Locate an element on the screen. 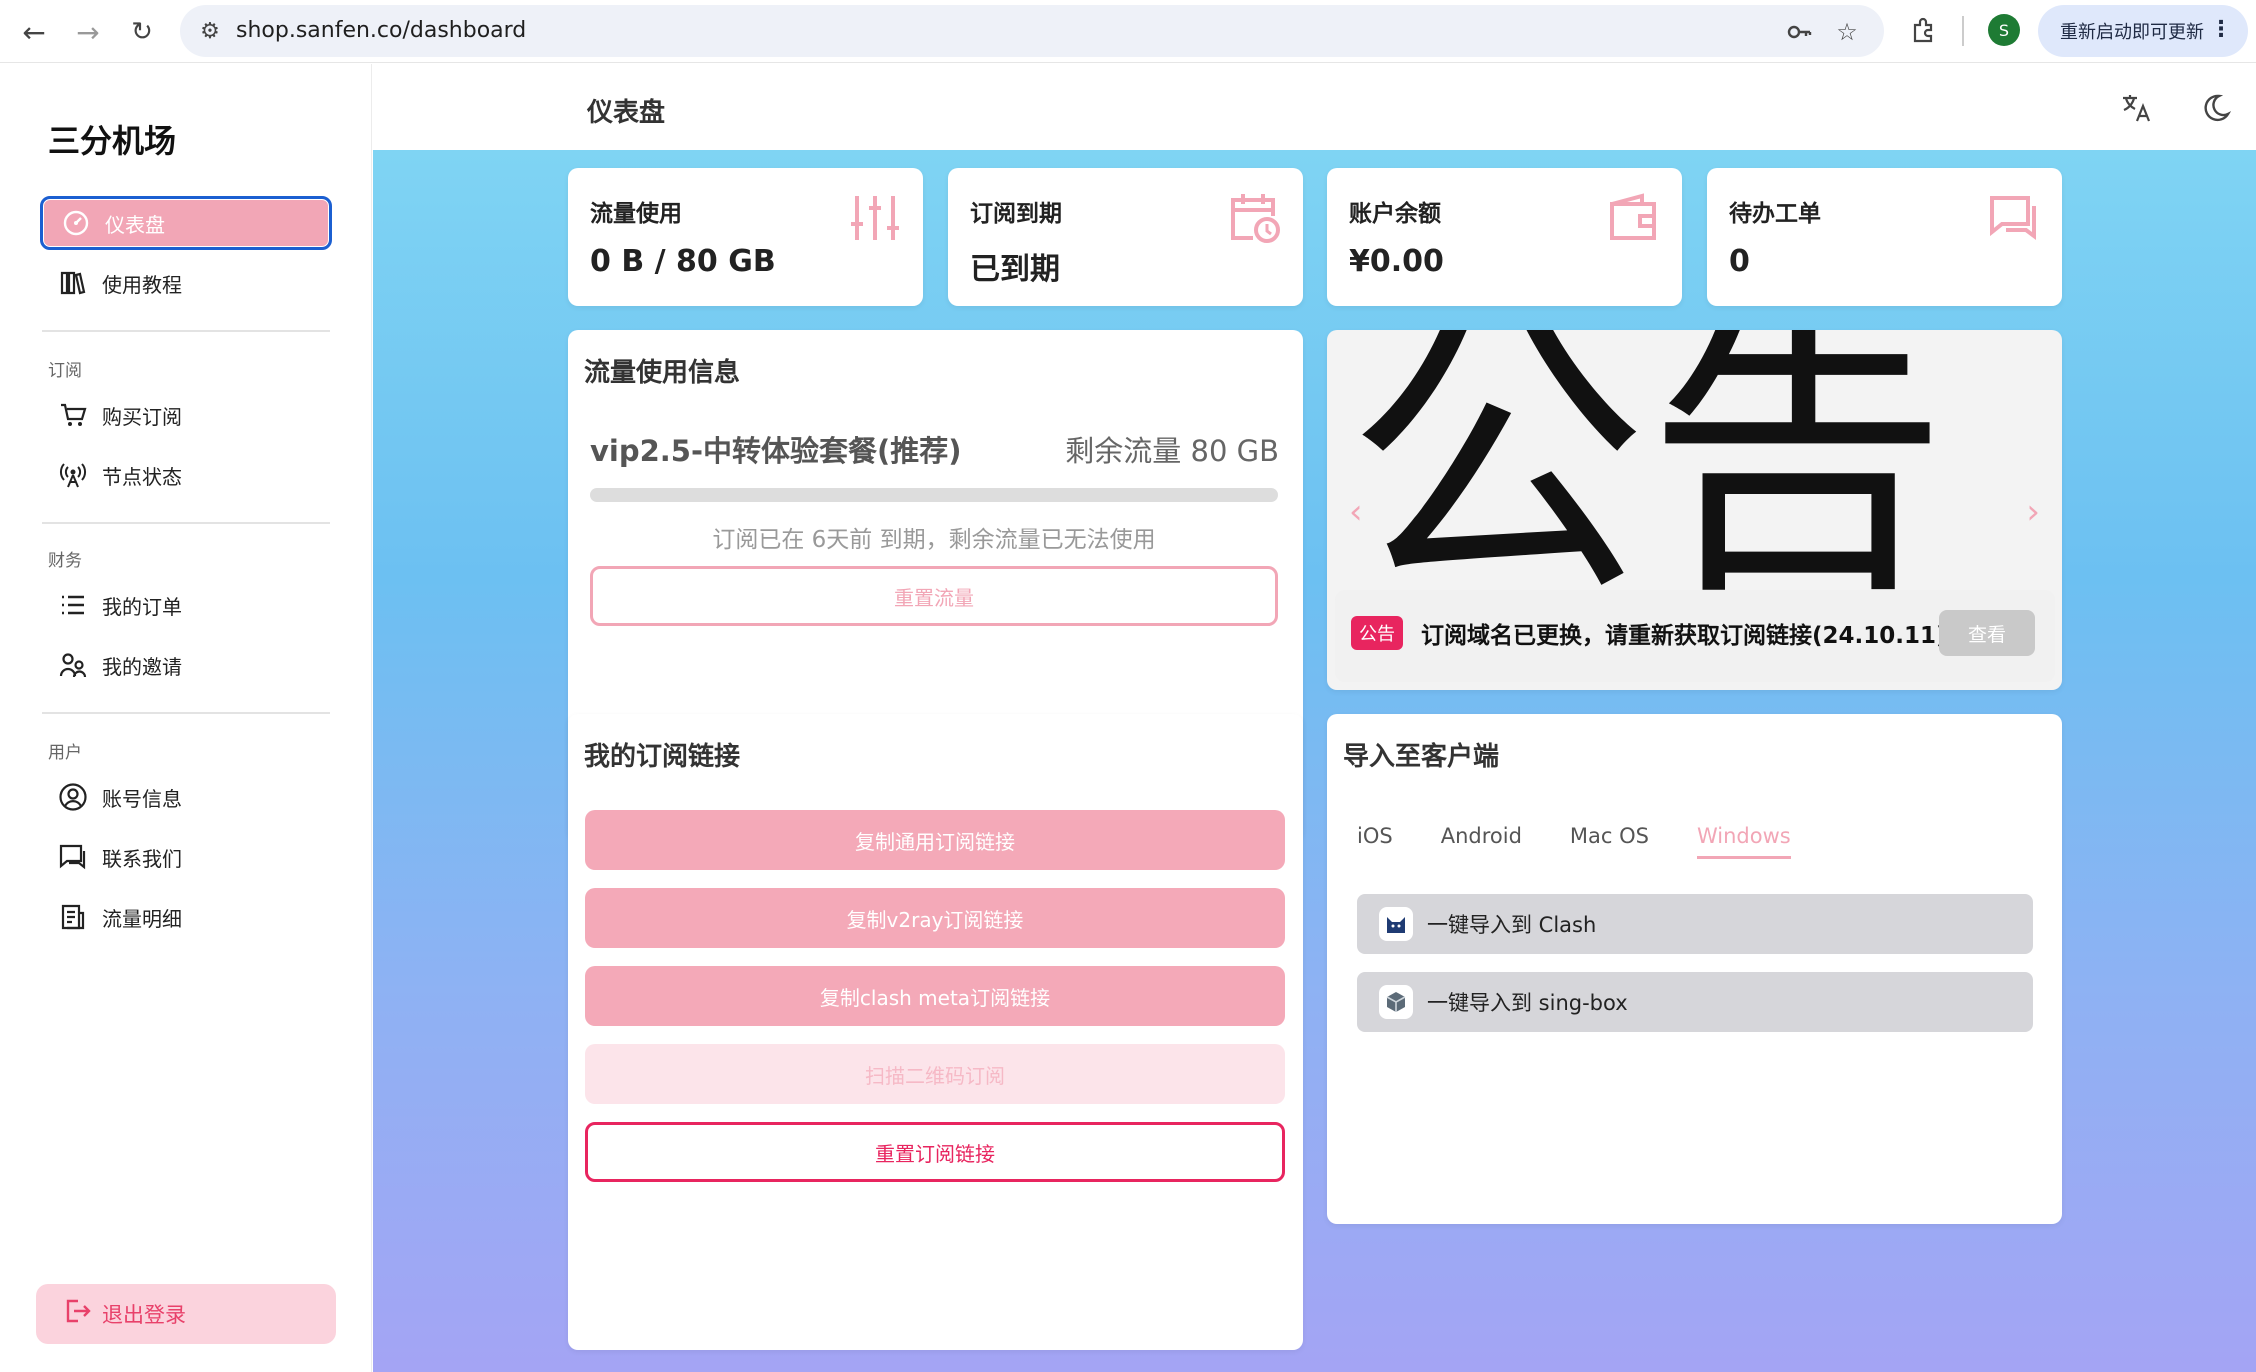  card-title: 流量使用信息 is located at coordinates (662, 373).